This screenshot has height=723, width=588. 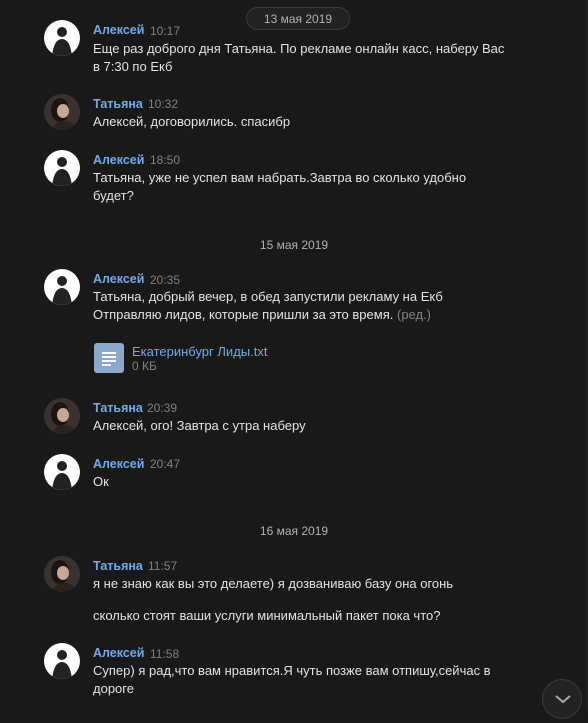 I want to click on message-time: 20:39, so click(x=162, y=408).